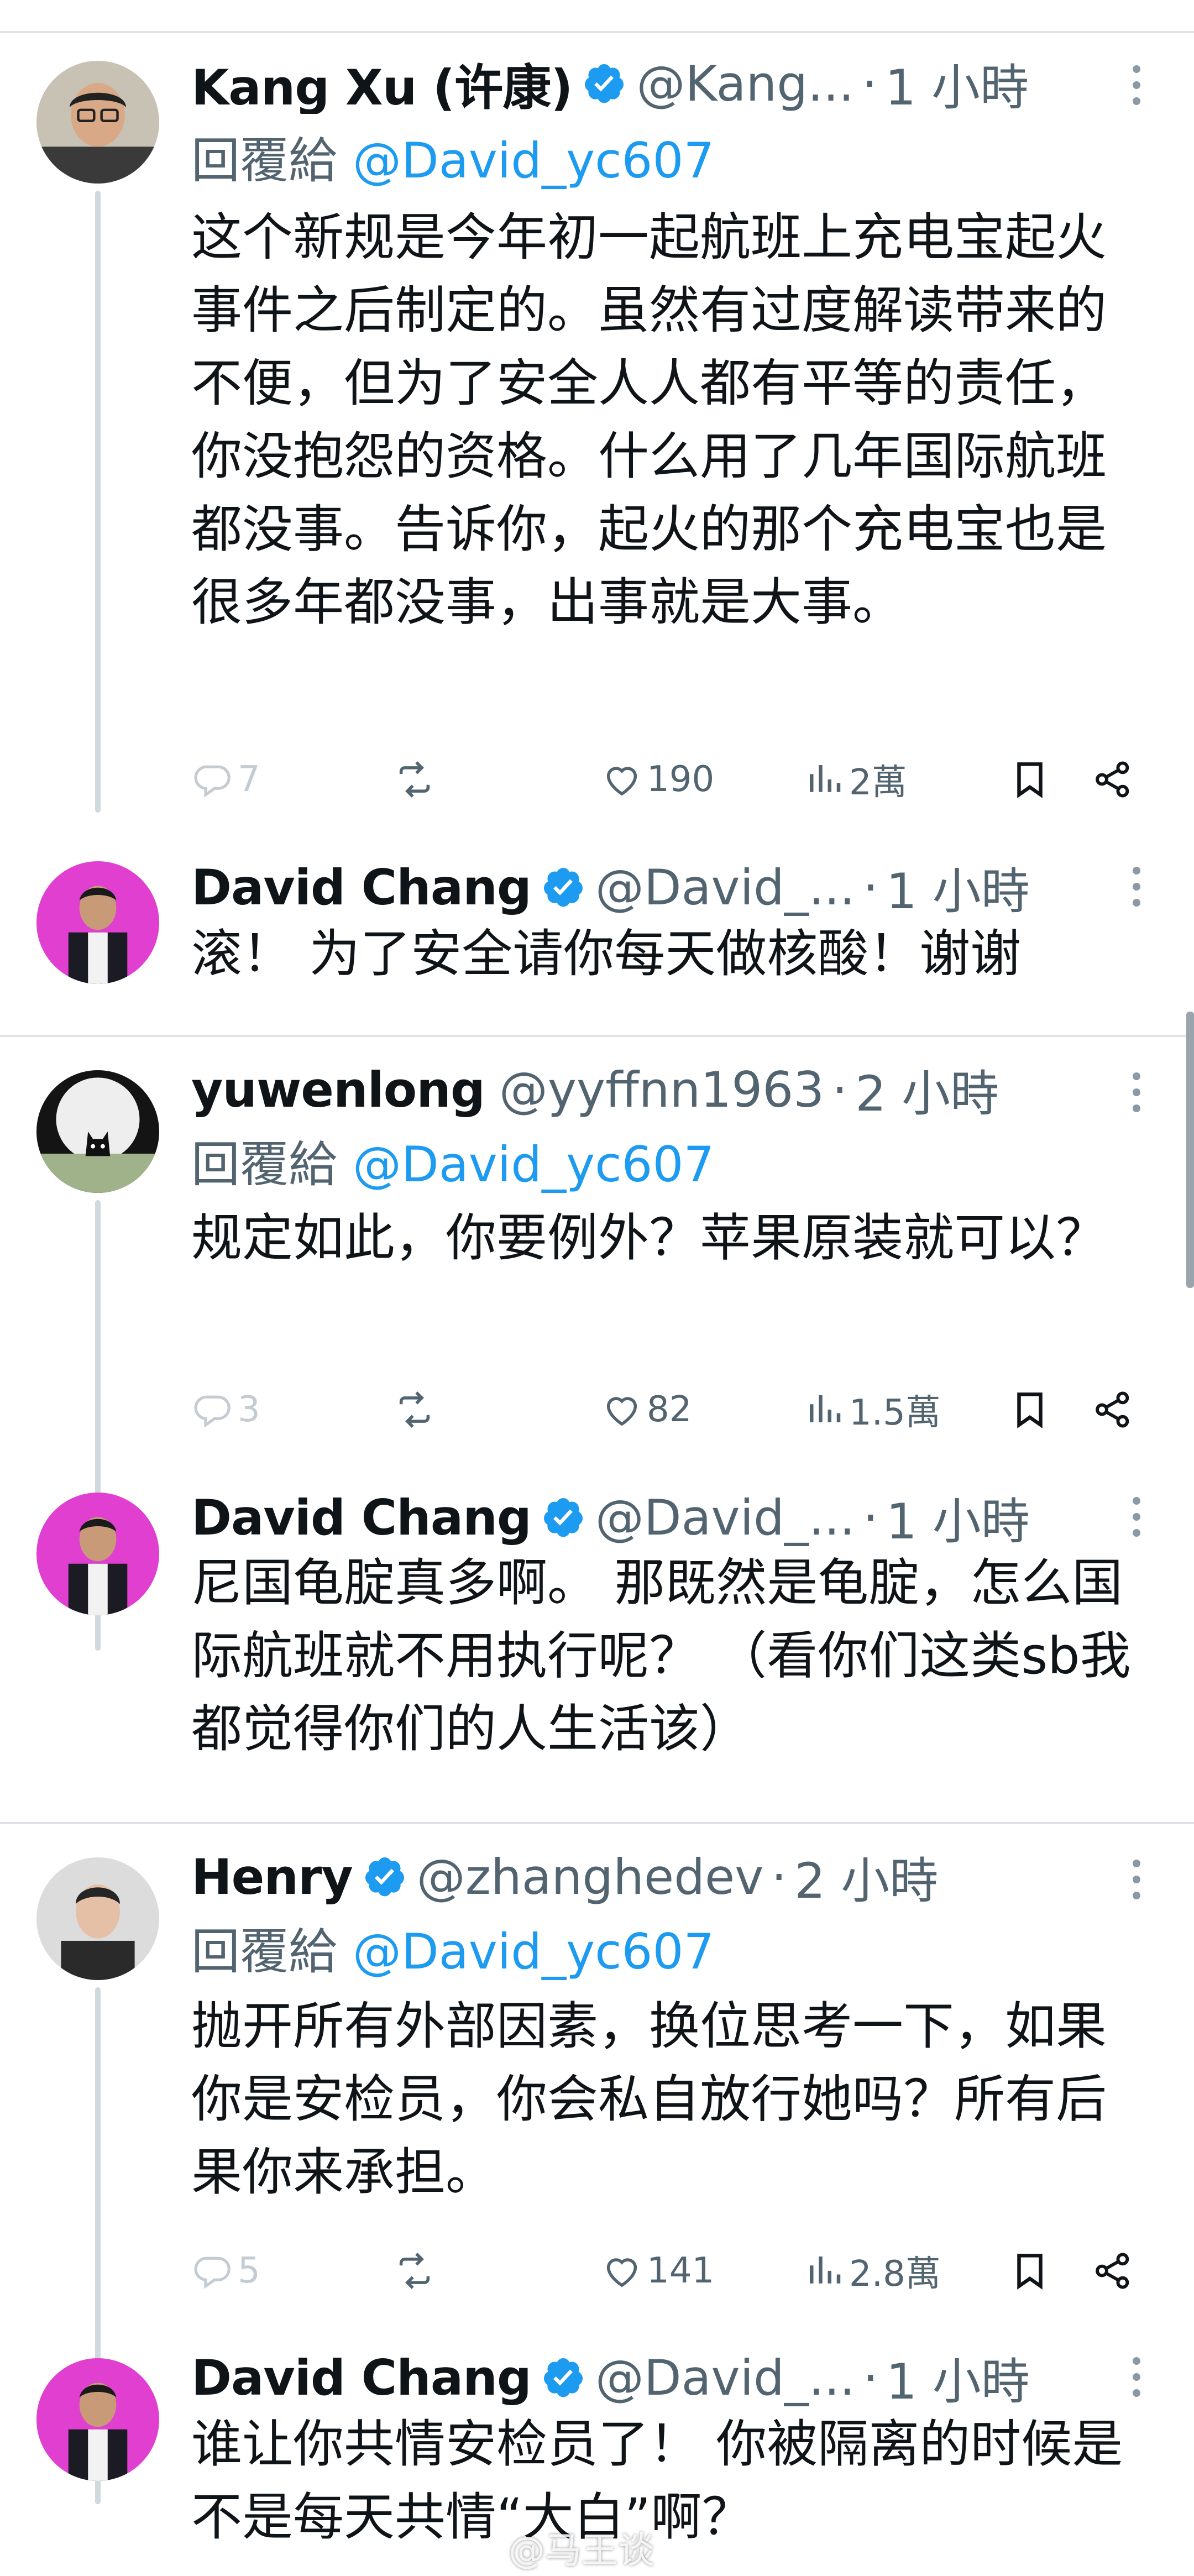  I want to click on like-button: 82, so click(646, 1409).